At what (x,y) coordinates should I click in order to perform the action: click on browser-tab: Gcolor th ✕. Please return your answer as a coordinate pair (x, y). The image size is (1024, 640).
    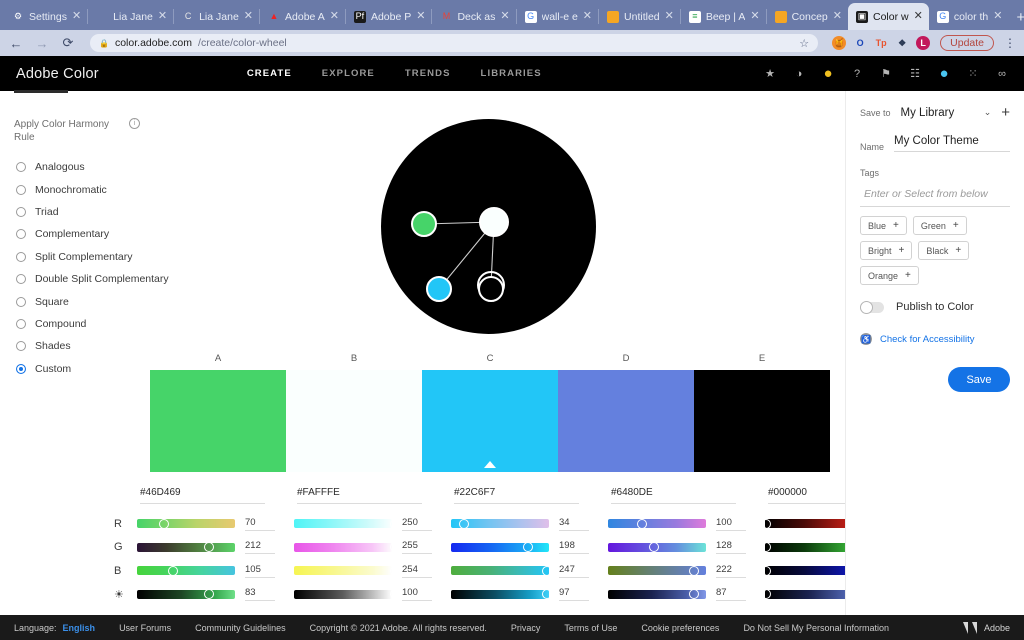
    Looking at the image, I should click on (969, 16).